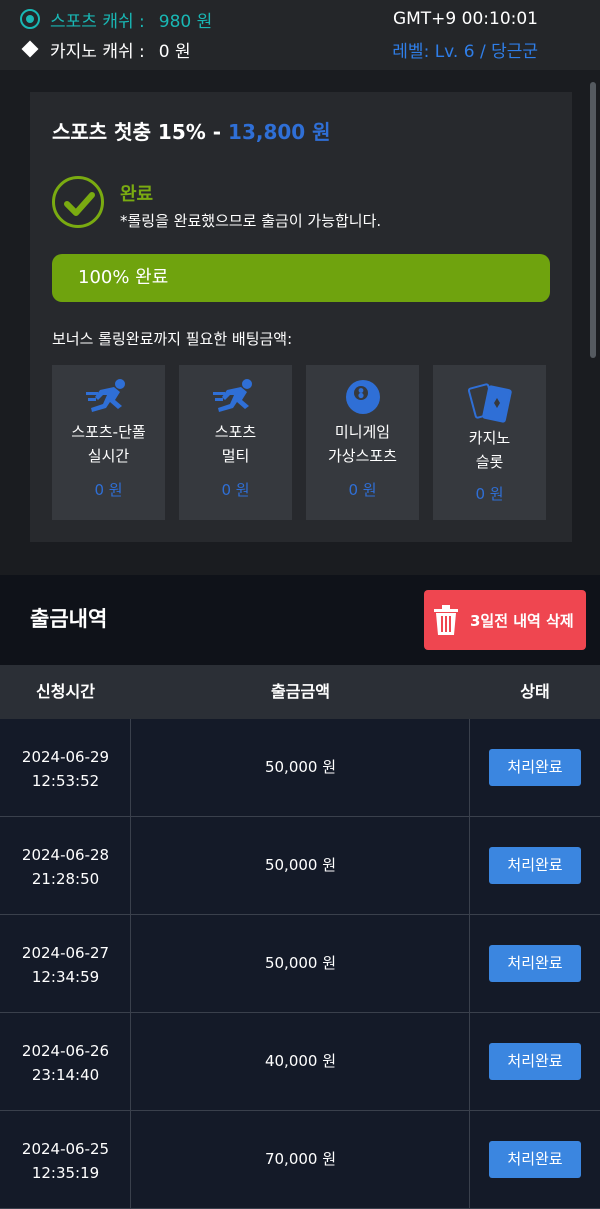  What do you see at coordinates (489, 462) in the screenshot?
I see `tile-label-line2: 슬롯` at bounding box center [489, 462].